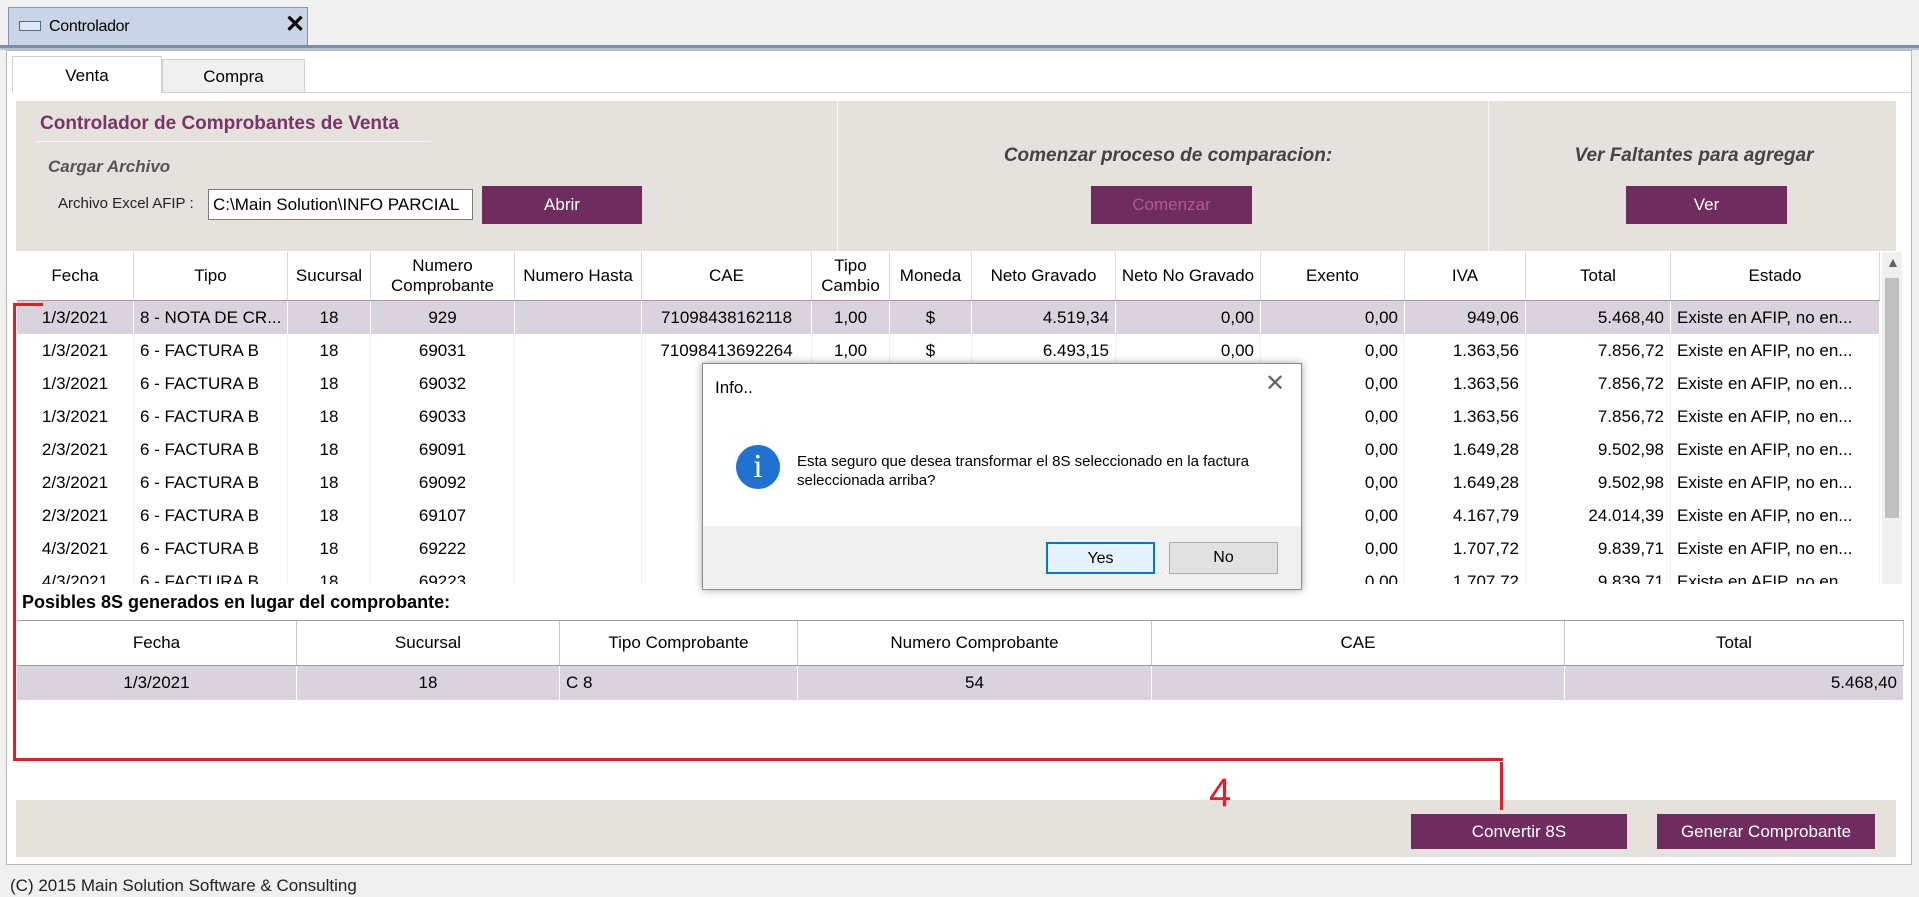  What do you see at coordinates (443, 449) in the screenshot?
I see `table-cell: 69091` at bounding box center [443, 449].